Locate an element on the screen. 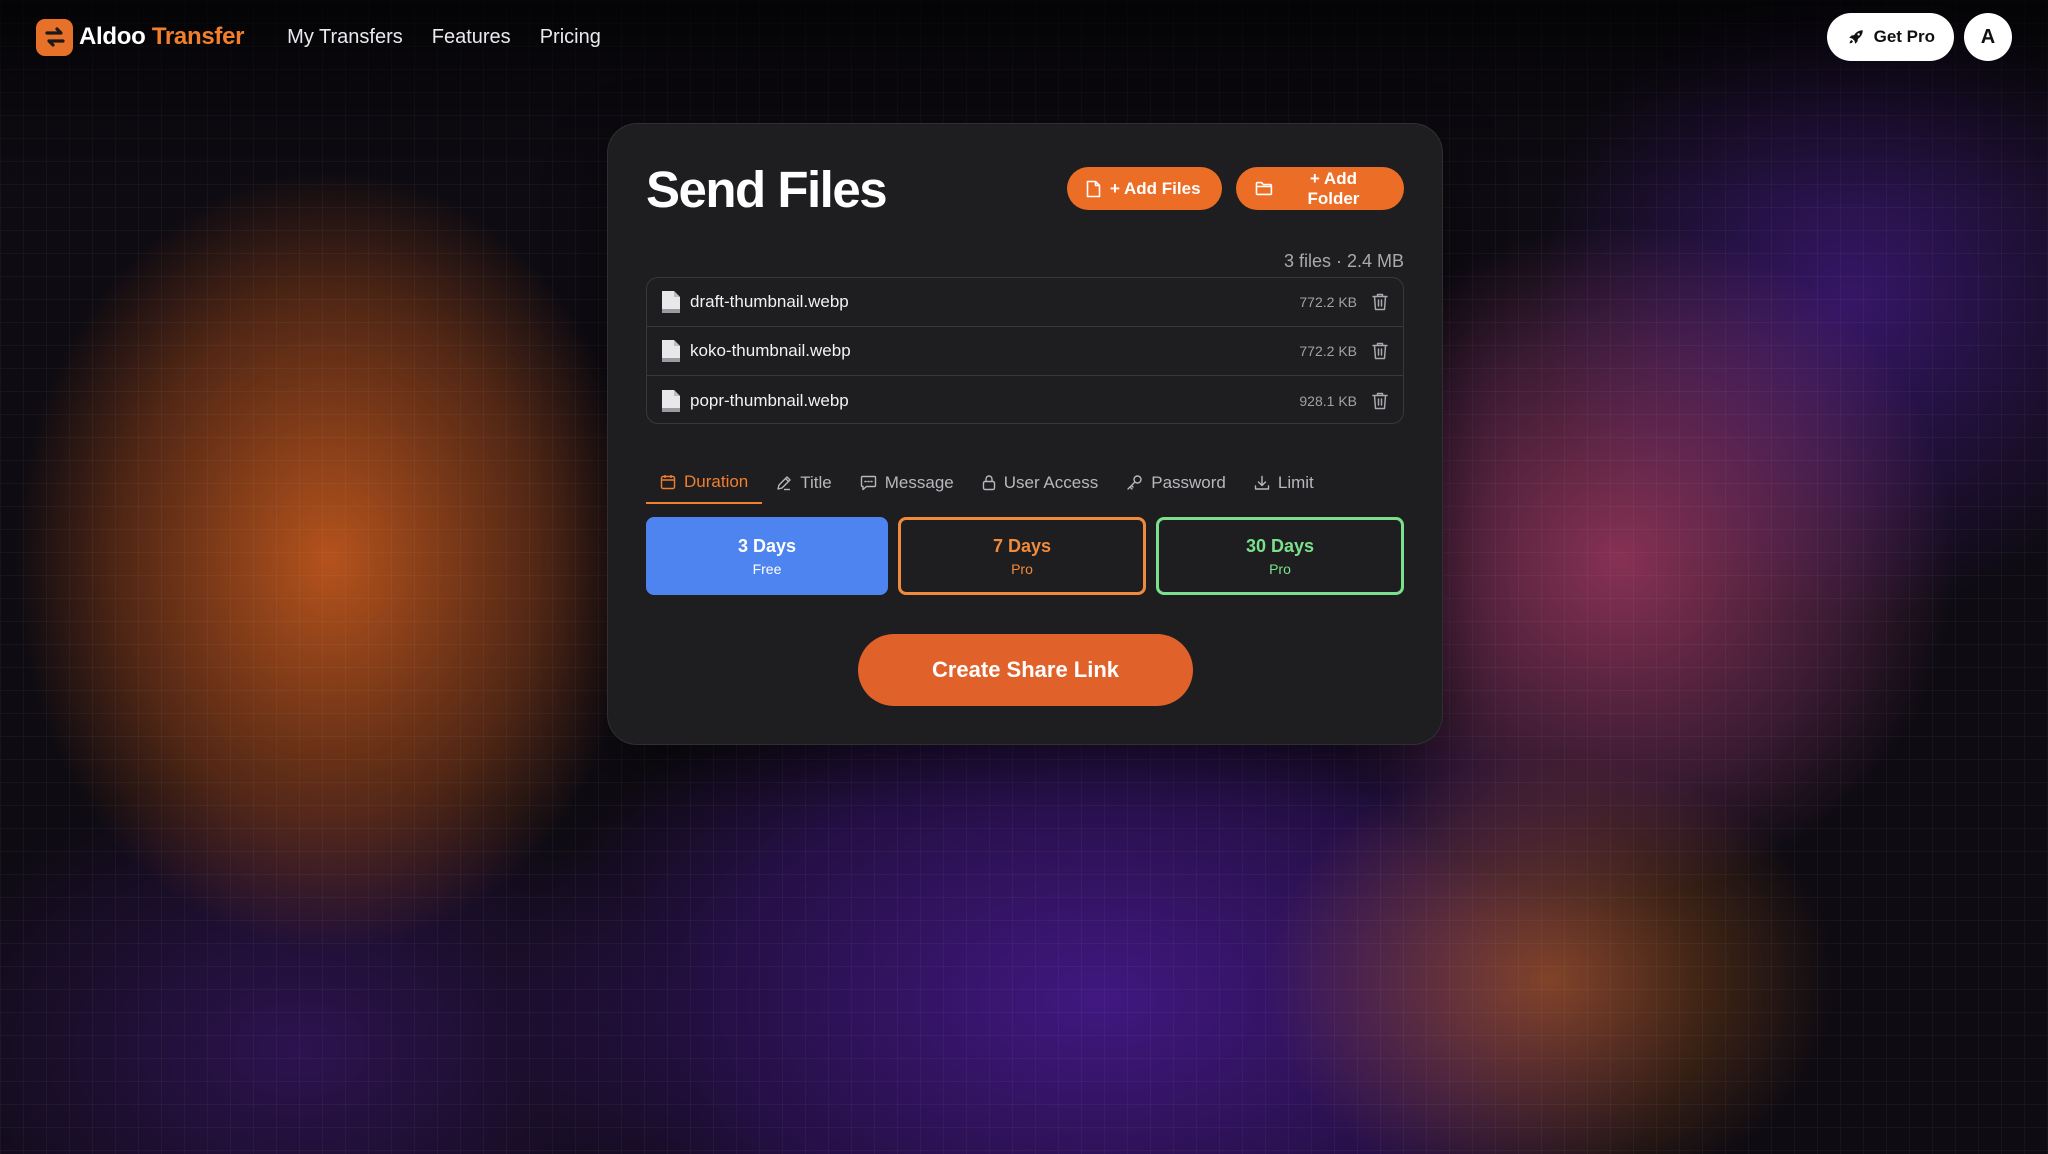 This screenshot has width=2048, height=1154. main-nav: My Transfers Features Pricing is located at coordinates (444, 37).